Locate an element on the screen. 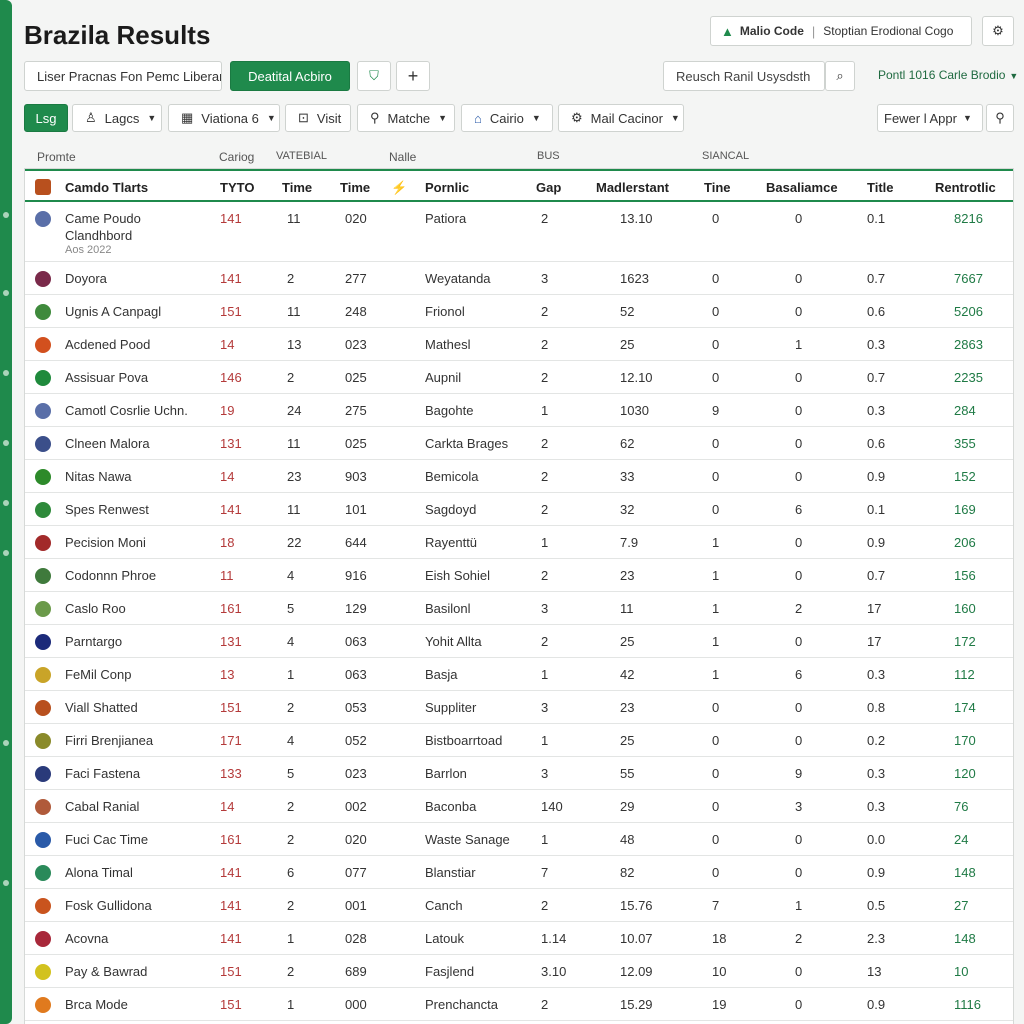 Image resolution: width=1024 pixels, height=1024 pixels. title-value: 2.3 is located at coordinates (876, 938).